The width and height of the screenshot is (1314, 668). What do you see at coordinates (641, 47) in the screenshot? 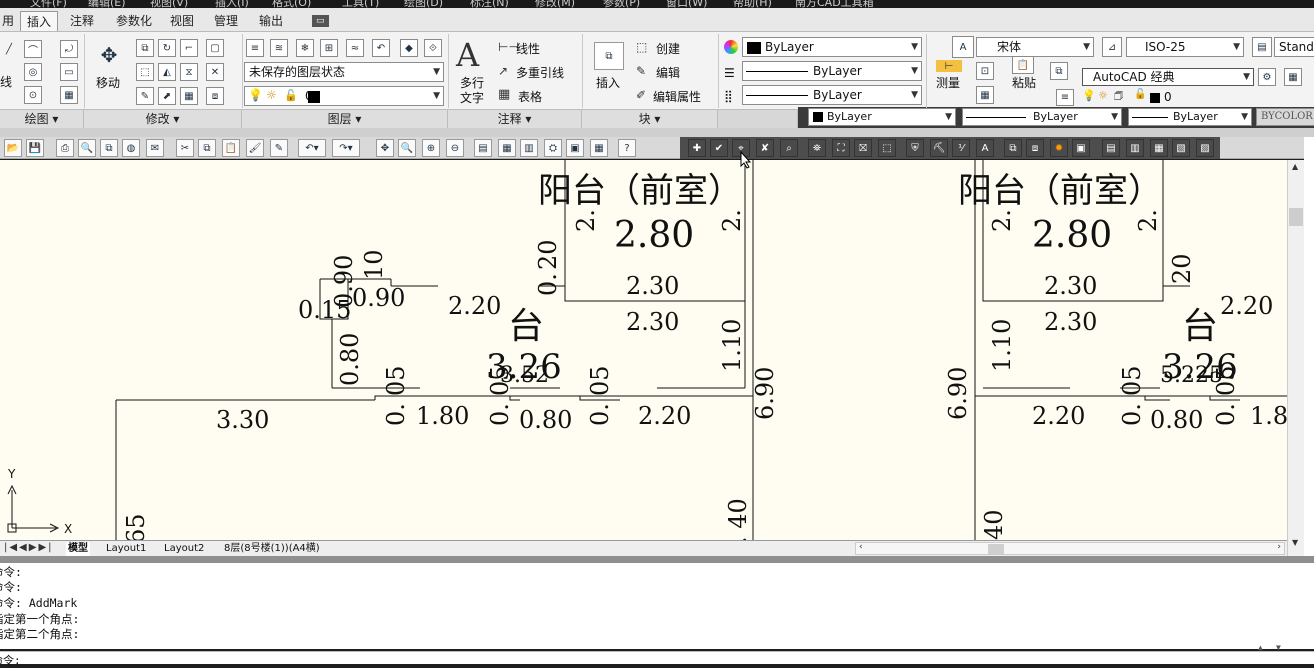
I see `create-block-icon: ⬚` at bounding box center [641, 47].